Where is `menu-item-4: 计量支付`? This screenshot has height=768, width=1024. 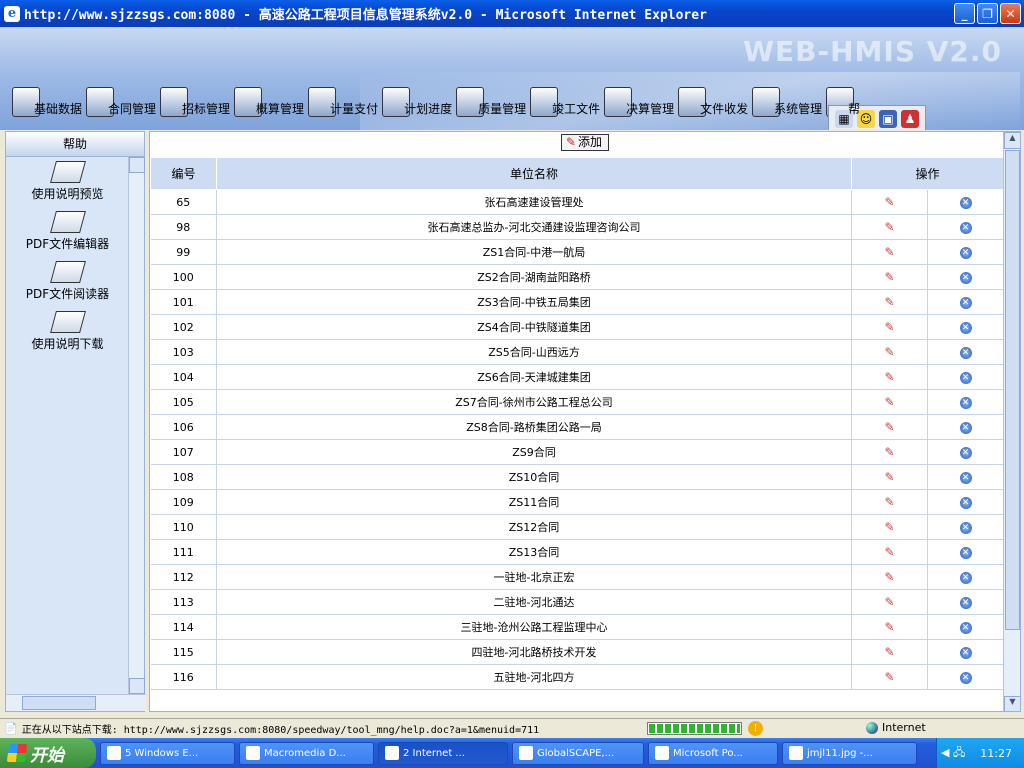
menu-item-4: 计量支付 is located at coordinates (343, 100).